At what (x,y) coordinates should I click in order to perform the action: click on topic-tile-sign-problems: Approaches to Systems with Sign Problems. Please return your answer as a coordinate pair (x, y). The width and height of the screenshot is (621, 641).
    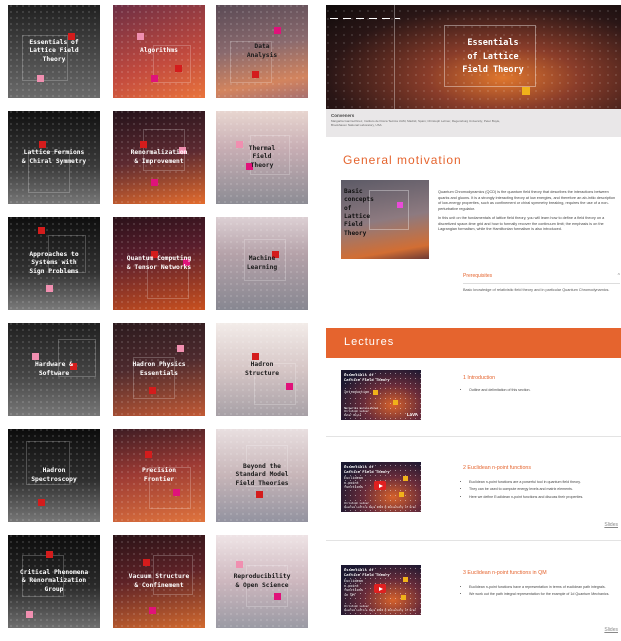
    Looking at the image, I should click on (54, 263).